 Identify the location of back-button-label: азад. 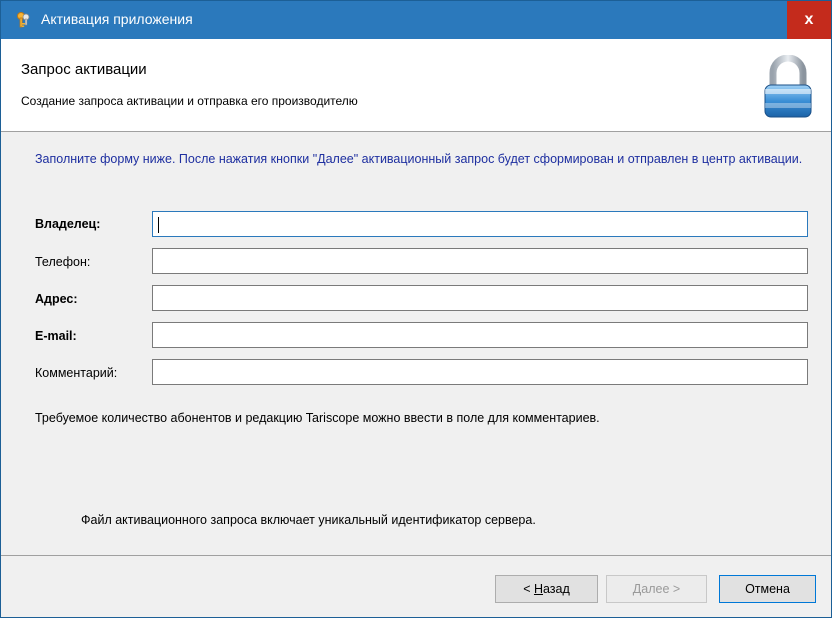
(556, 589).